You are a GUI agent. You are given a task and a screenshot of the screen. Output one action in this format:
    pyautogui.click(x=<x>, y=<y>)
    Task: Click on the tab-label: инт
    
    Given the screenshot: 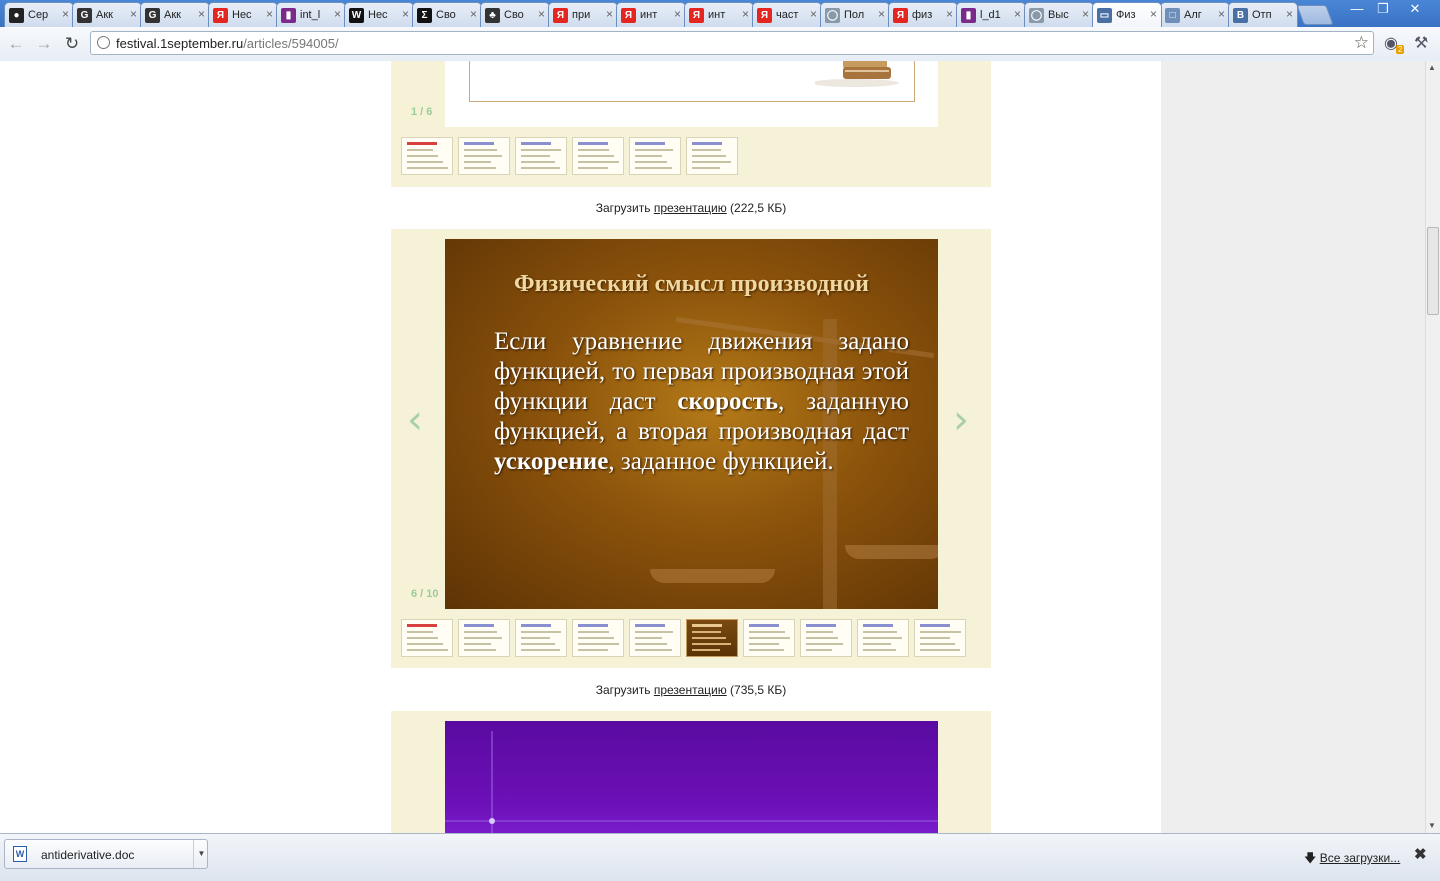 What is the action you would take?
    pyautogui.click(x=717, y=15)
    